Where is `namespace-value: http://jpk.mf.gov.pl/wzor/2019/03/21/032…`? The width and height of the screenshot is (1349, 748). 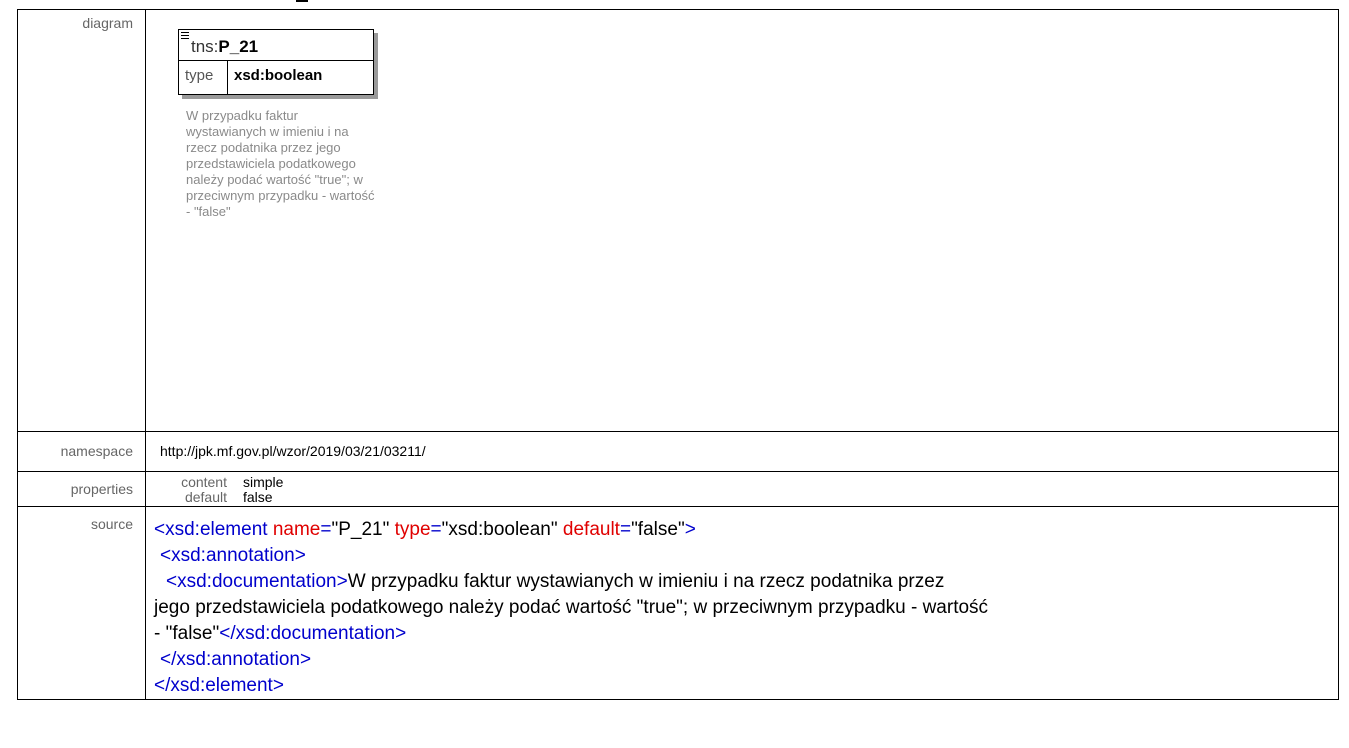
namespace-value: http://jpk.mf.gov.pl/wzor/2019/03/21/032… is located at coordinates (742, 451).